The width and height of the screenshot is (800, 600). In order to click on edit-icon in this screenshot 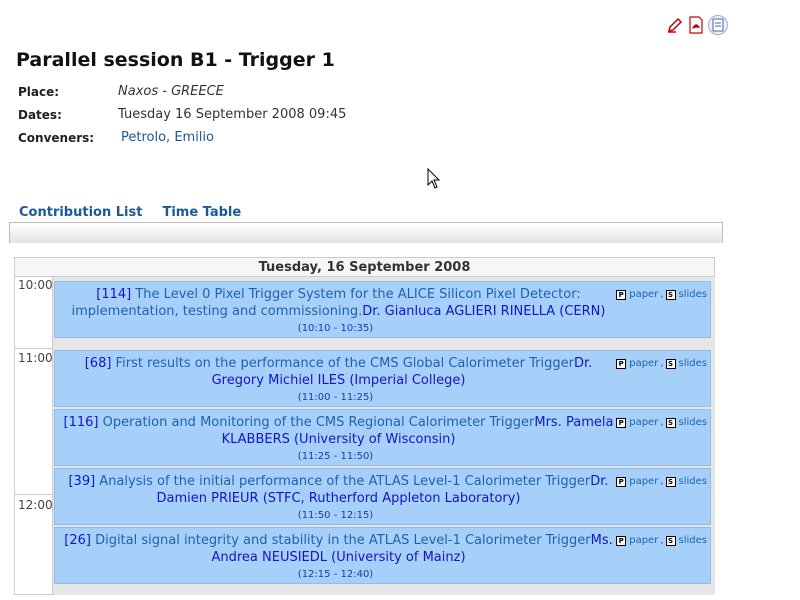, I will do `click(675, 25)`.